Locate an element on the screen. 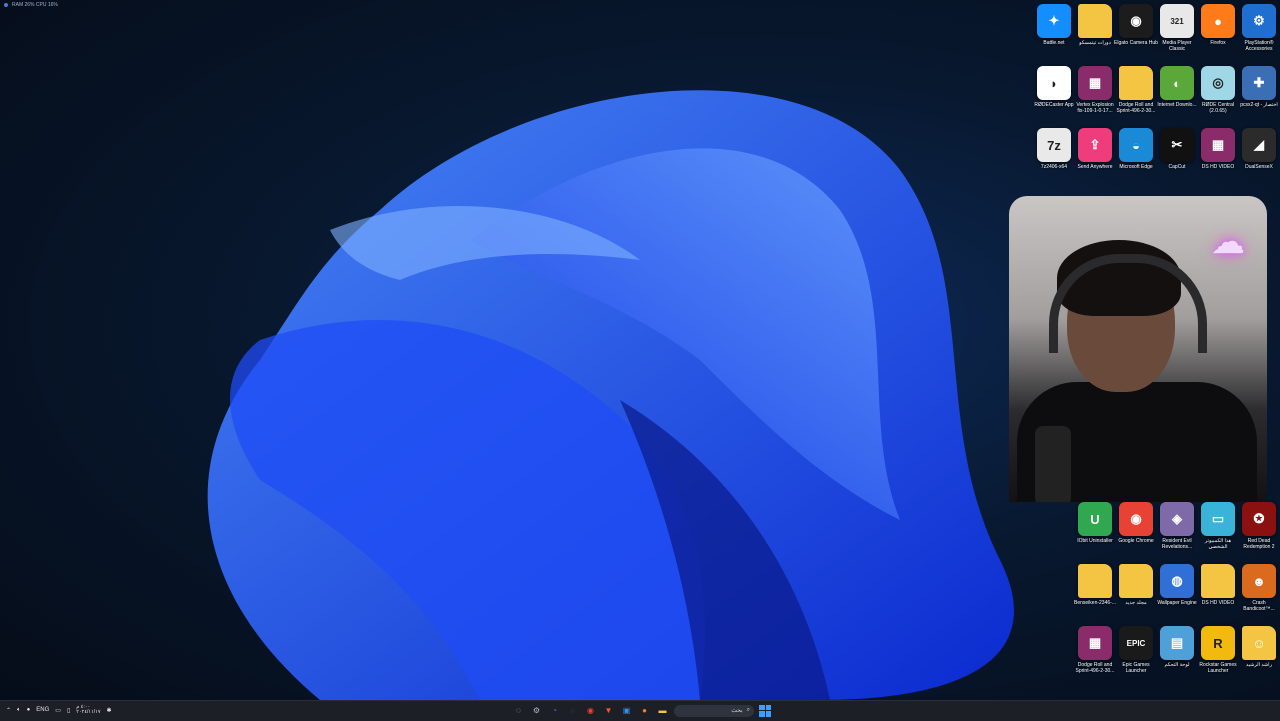 This screenshot has height=721, width=1280. crash-icon: ☻ is located at coordinates (1259, 581).